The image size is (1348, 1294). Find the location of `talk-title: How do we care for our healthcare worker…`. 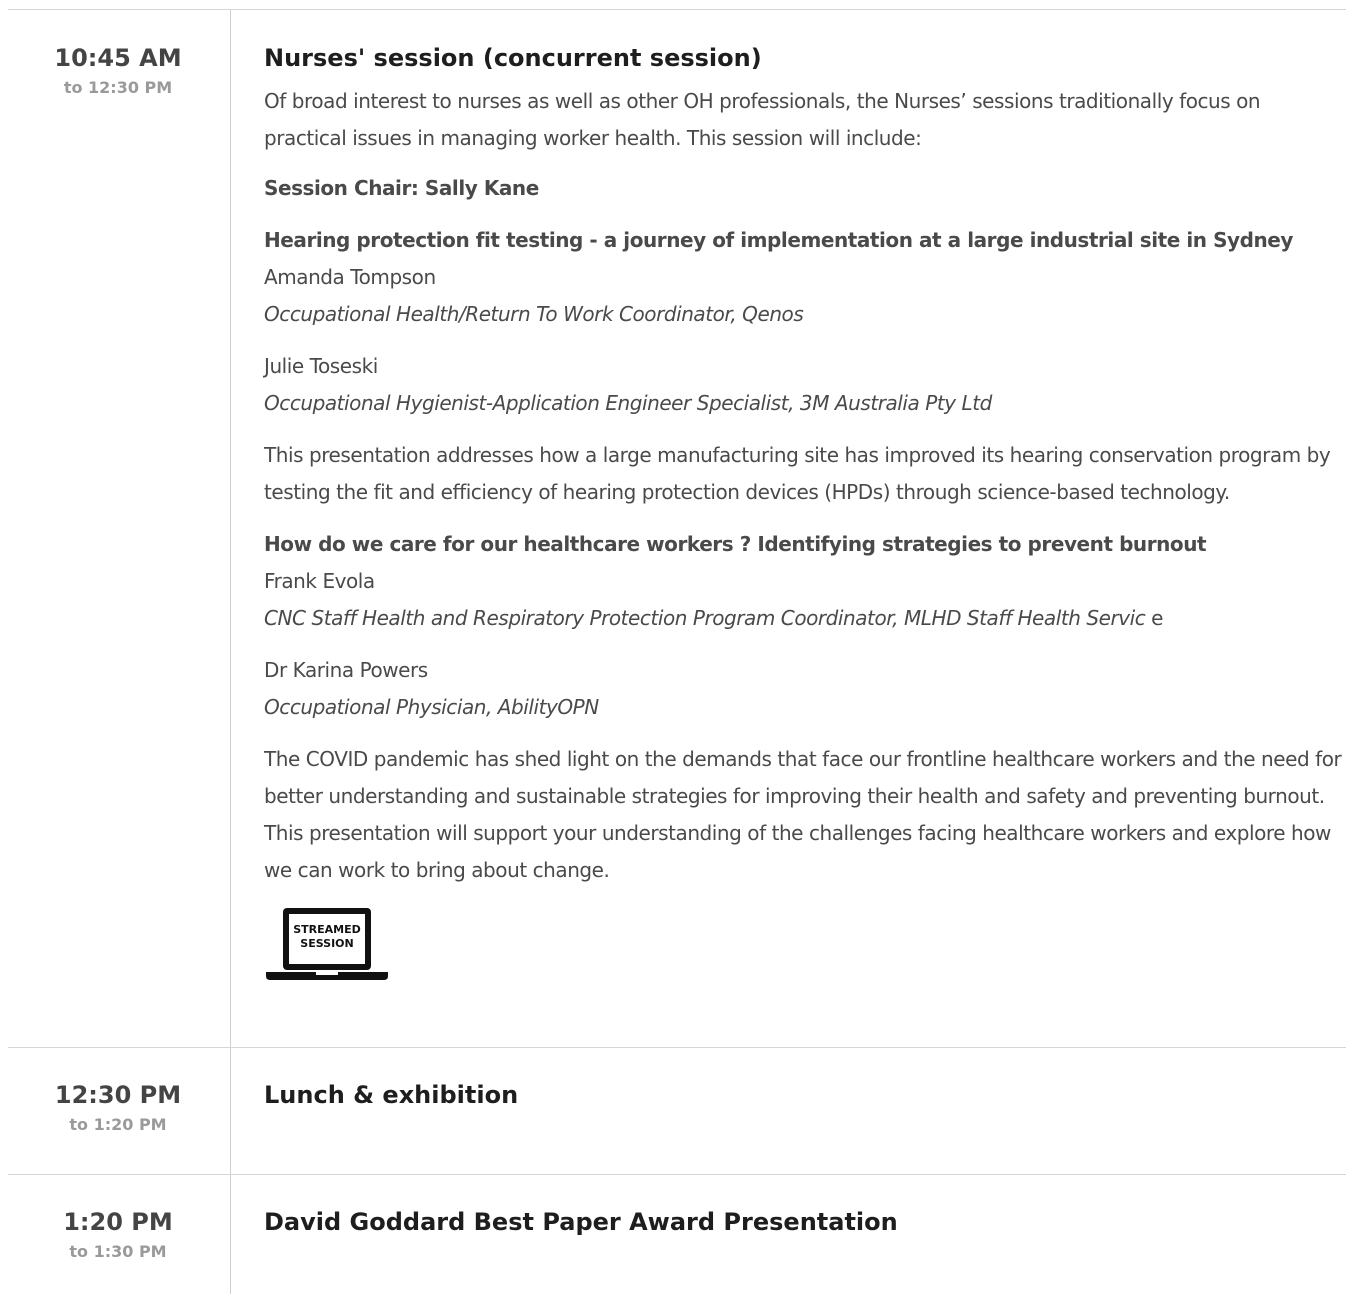

talk-title: How do we care for our healthcare worker… is located at coordinates (735, 544).